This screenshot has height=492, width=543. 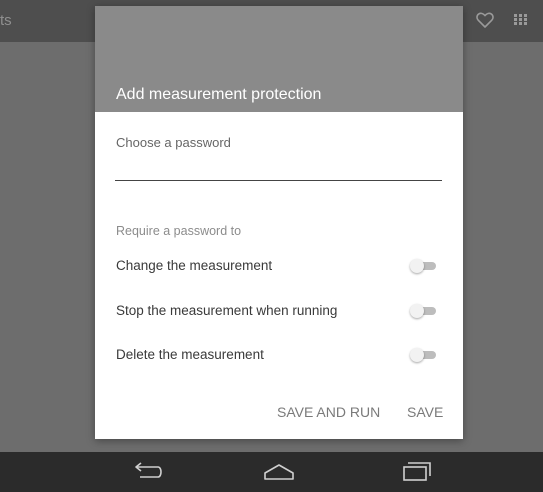 I want to click on password-input, so click(x=278, y=167).